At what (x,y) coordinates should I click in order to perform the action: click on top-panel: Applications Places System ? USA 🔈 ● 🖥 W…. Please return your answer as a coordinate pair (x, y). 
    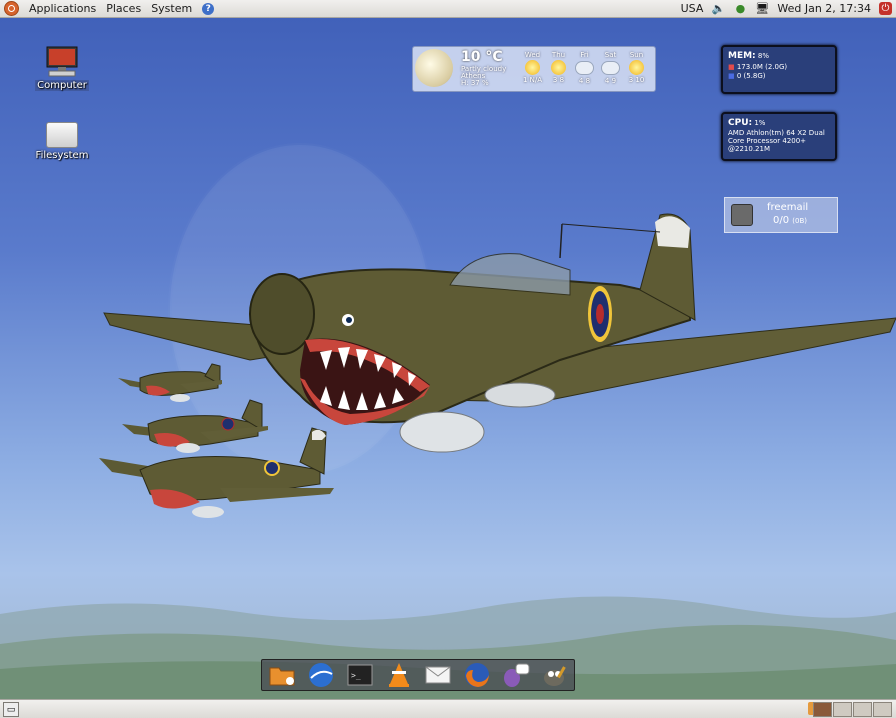
    Looking at the image, I should click on (448, 9).